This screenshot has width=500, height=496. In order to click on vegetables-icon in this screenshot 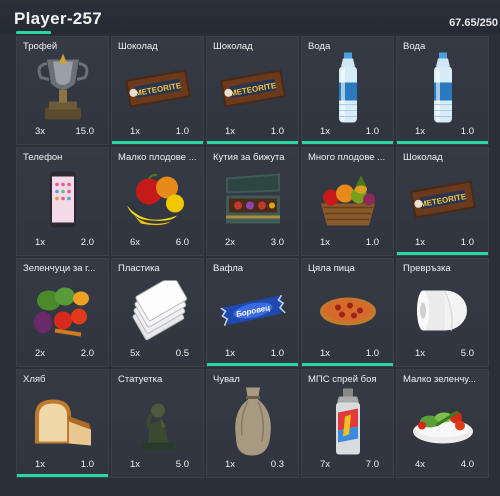, I will do `click(63, 313)`.